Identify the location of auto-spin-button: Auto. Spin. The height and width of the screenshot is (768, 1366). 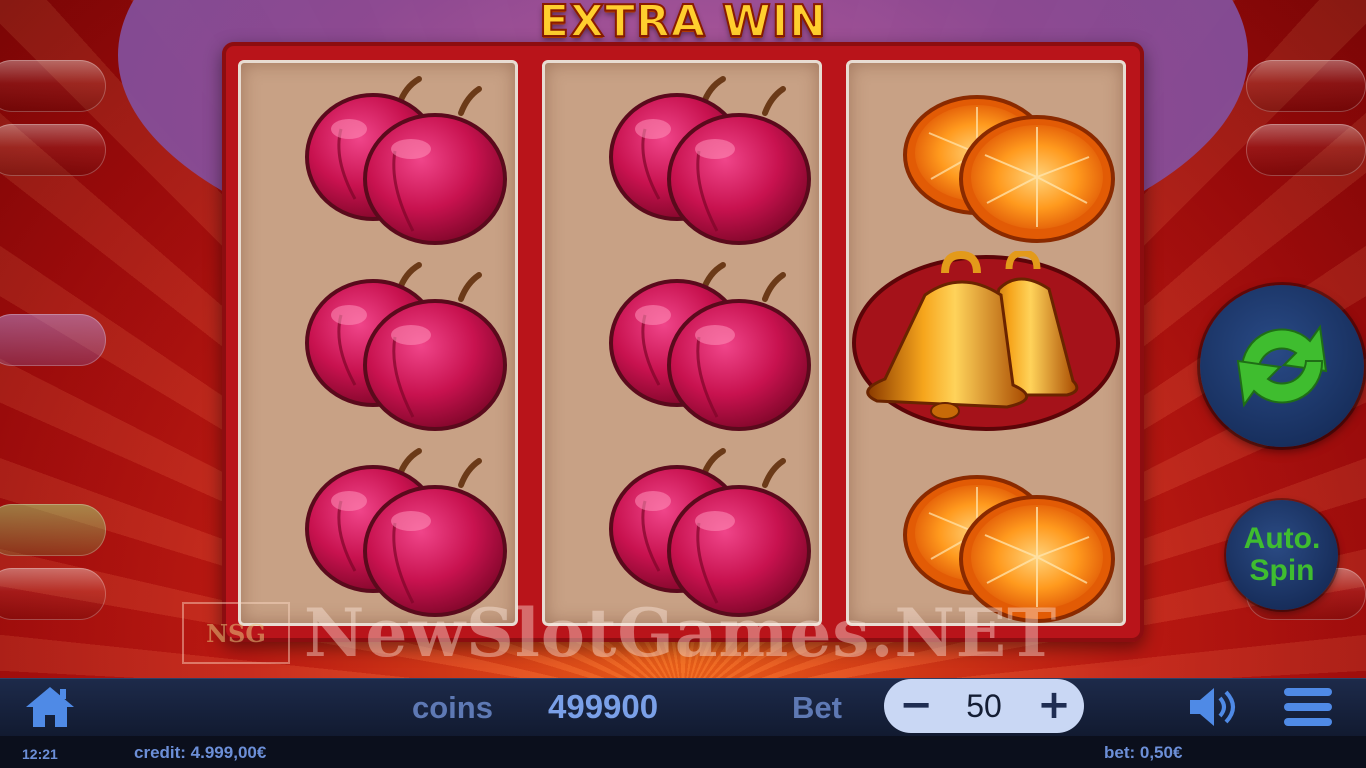
(1282, 555).